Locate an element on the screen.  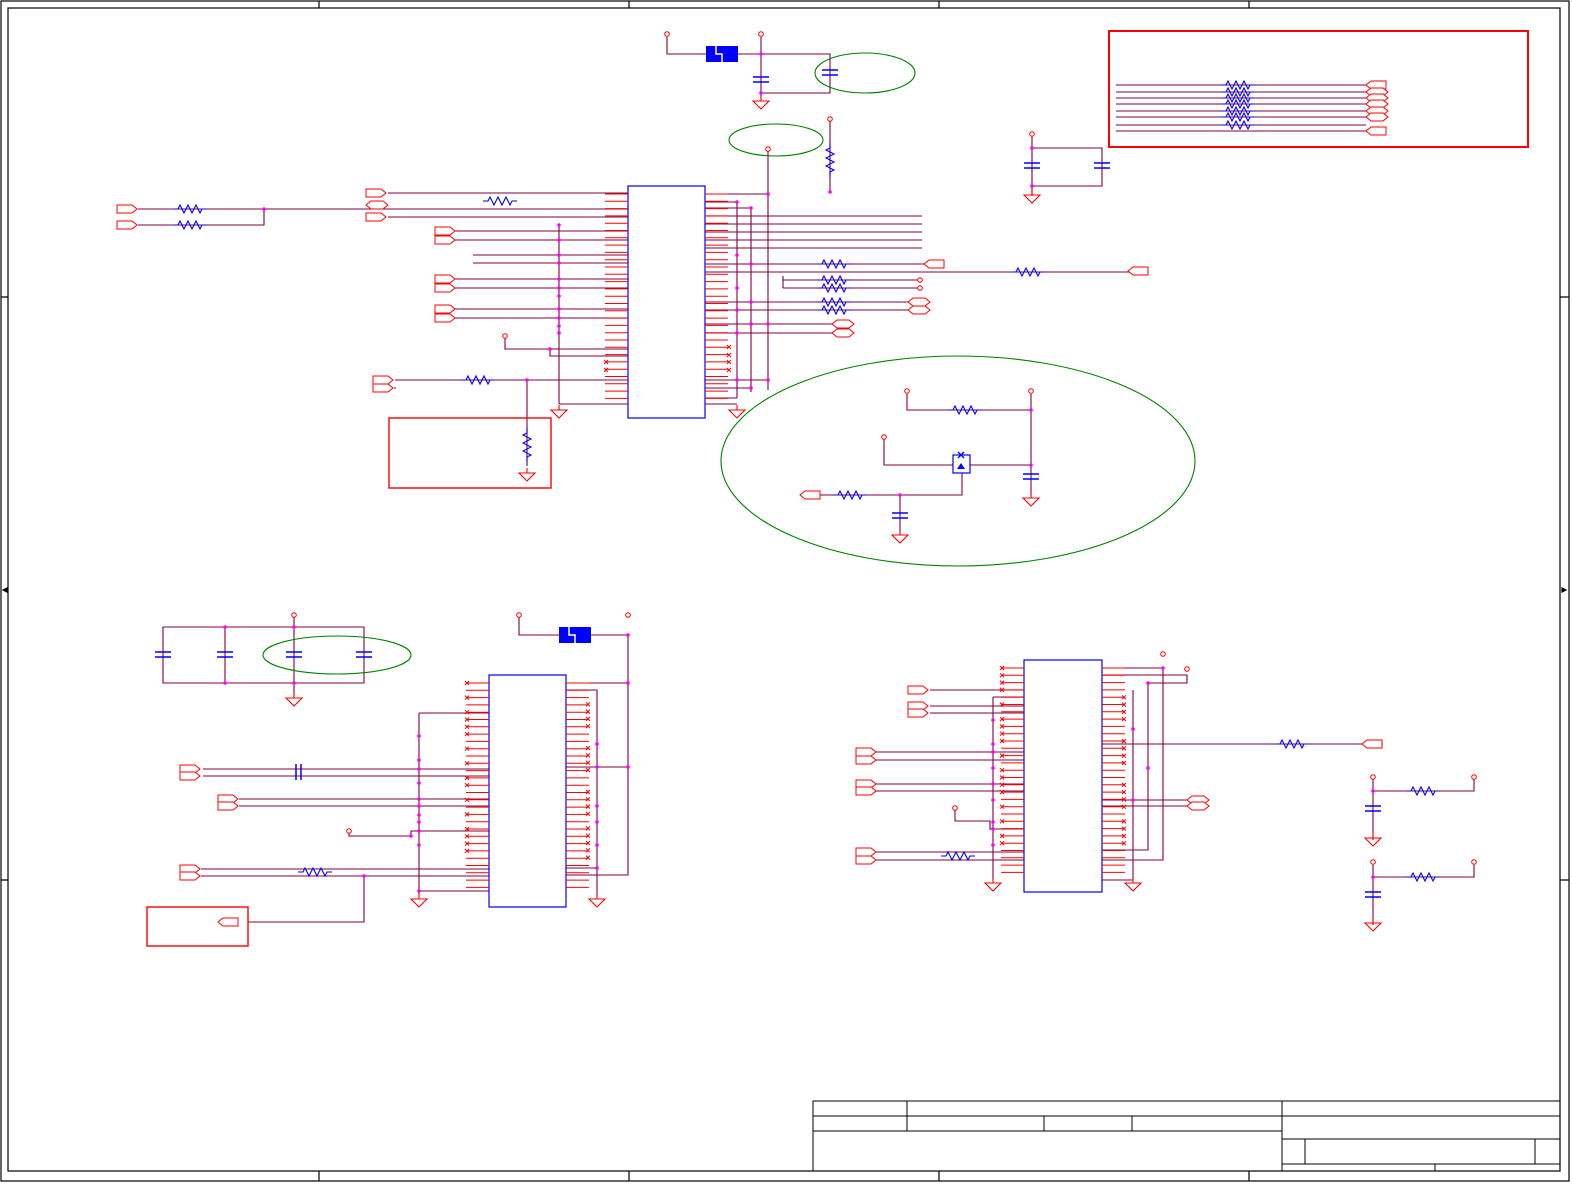
ferrite-bead-bottom is located at coordinates (575, 635).